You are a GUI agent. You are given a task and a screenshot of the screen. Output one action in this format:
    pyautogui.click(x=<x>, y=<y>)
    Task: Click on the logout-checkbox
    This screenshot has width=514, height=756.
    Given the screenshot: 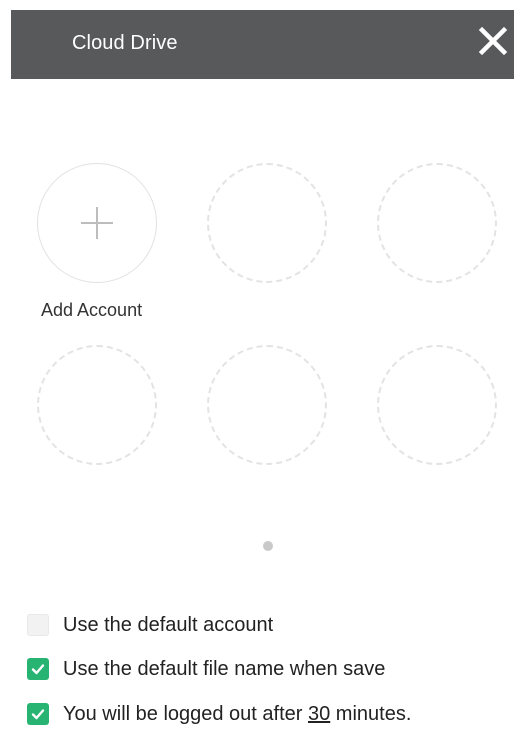 What is the action you would take?
    pyautogui.click(x=38, y=714)
    